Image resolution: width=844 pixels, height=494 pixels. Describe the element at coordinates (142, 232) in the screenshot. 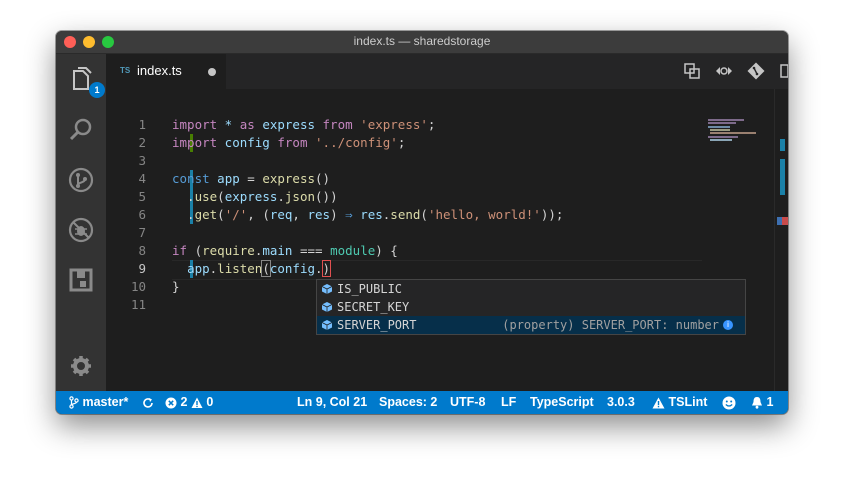

I see `line-number: 7` at that location.